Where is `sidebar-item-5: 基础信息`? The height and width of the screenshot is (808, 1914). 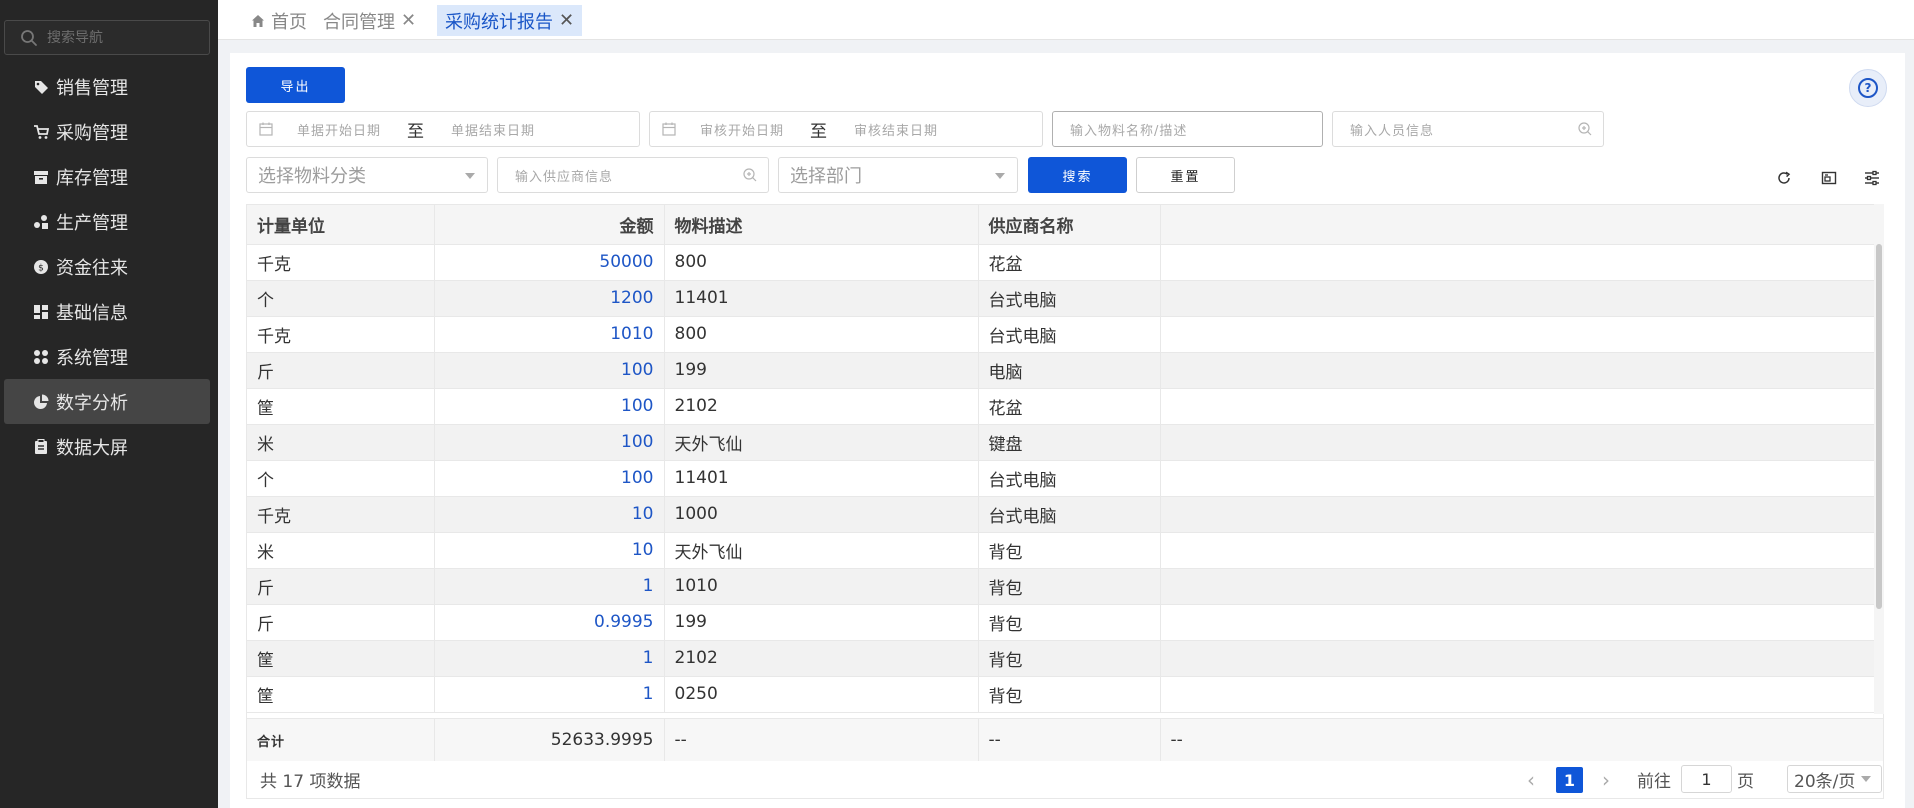 sidebar-item-5: 基础信息 is located at coordinates (107, 311).